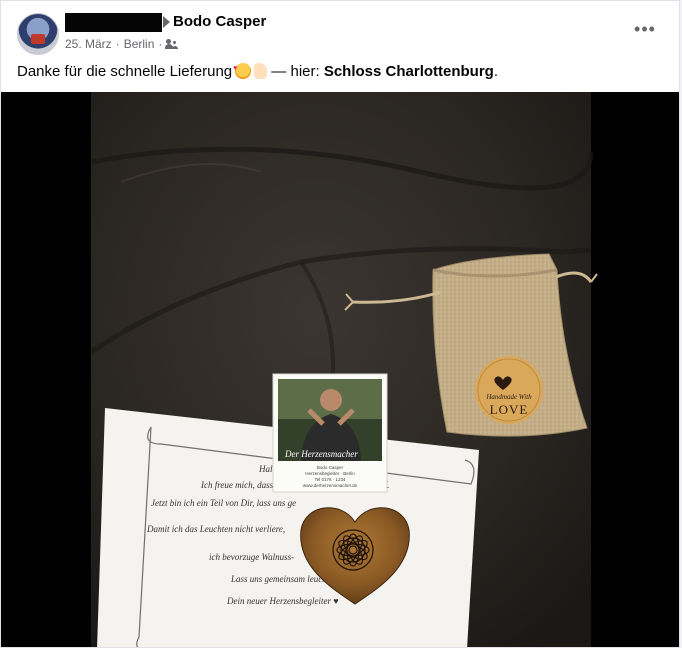 The width and height of the screenshot is (682, 648). Describe the element at coordinates (321, 454) in the screenshot. I see `card-caption: Der Herzensmacher` at that location.